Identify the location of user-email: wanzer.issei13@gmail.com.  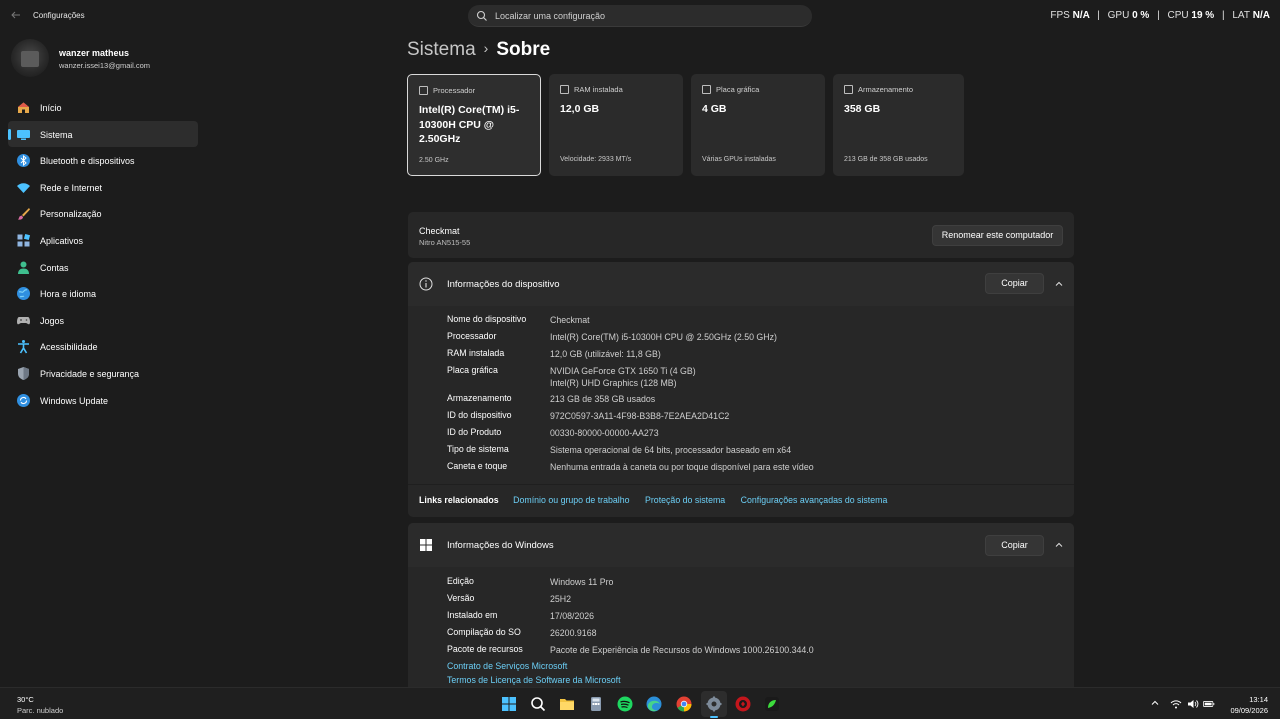
(104, 65).